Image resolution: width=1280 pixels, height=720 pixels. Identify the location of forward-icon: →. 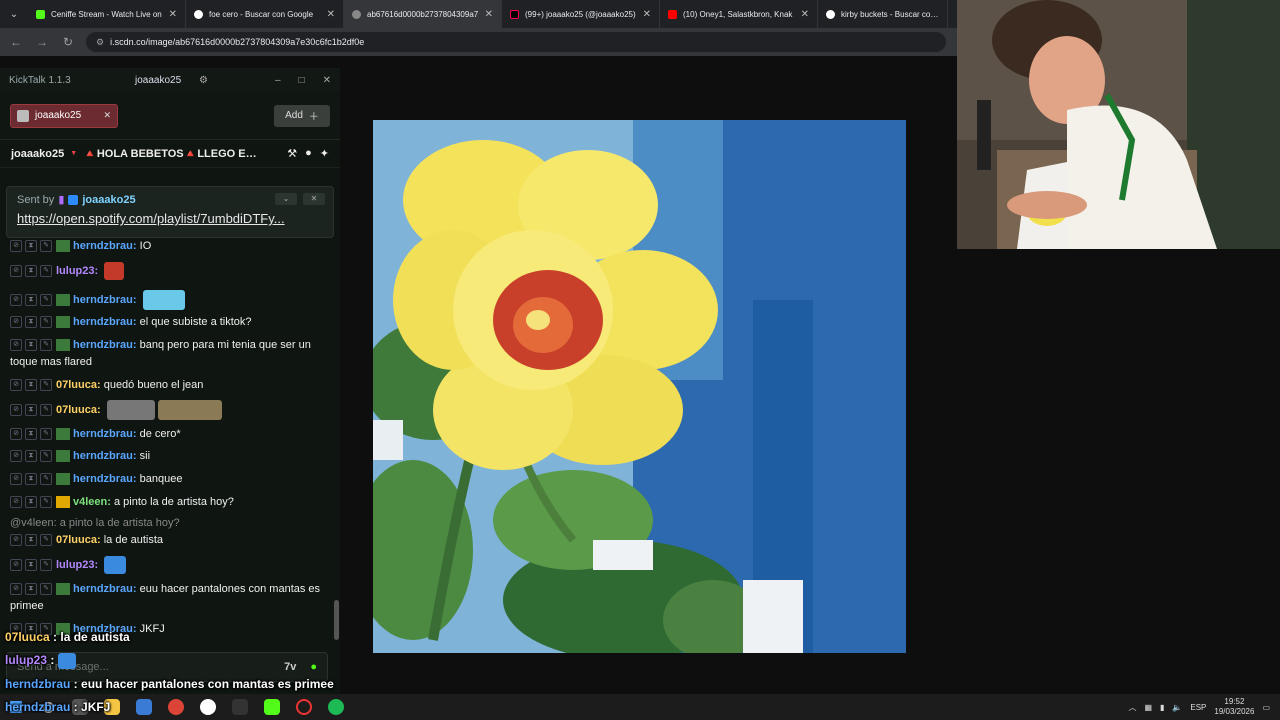
(42, 42).